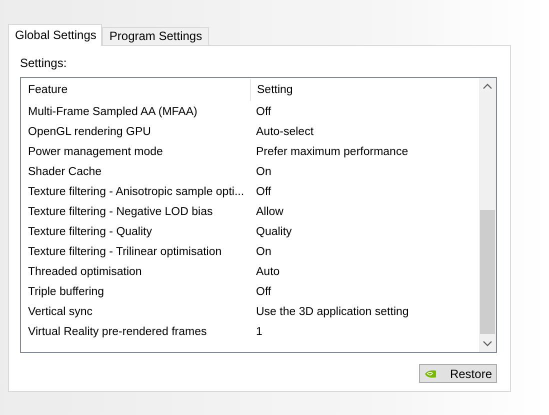 This screenshot has height=415, width=549. Describe the element at coordinates (95, 152) in the screenshot. I see `feature-cell-text: Power management mode` at that location.